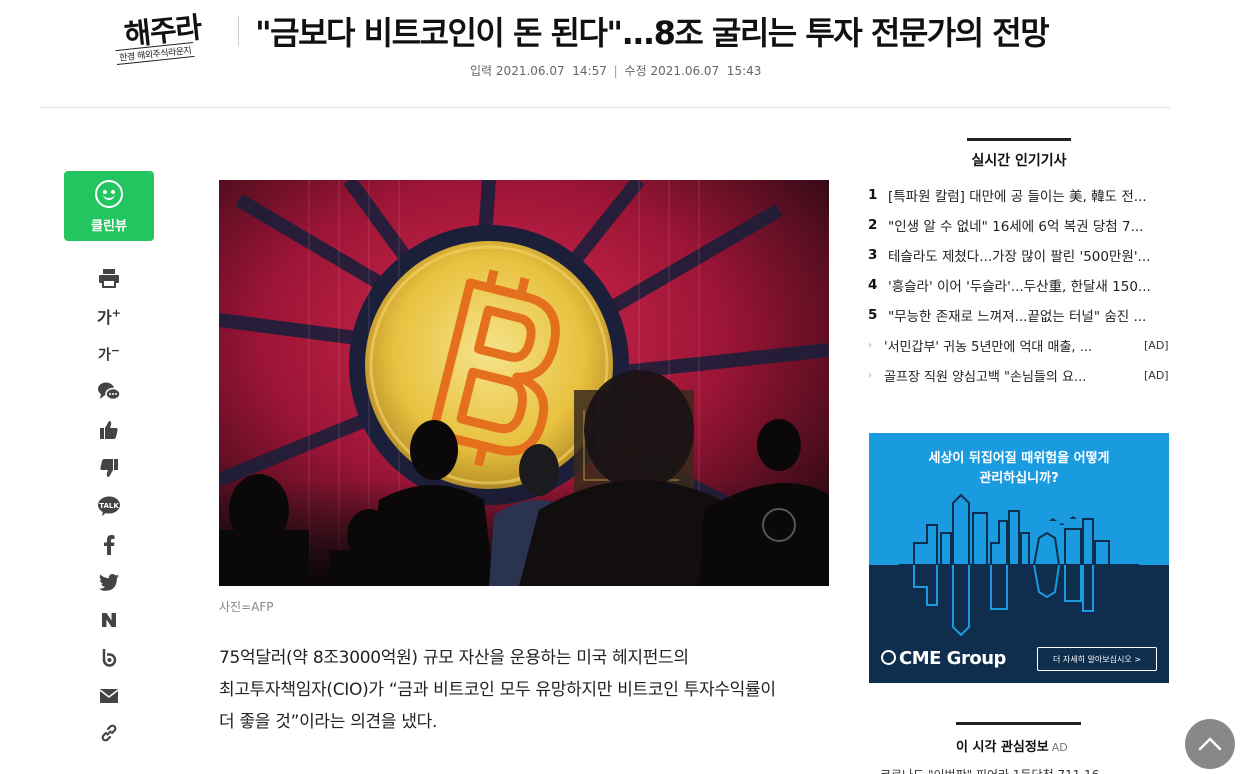 Image resolution: width=1253 pixels, height=774 pixels. What do you see at coordinates (170, 37) in the screenshot?
I see `site-logo: 해주라 한경 해외주식라운지` at bounding box center [170, 37].